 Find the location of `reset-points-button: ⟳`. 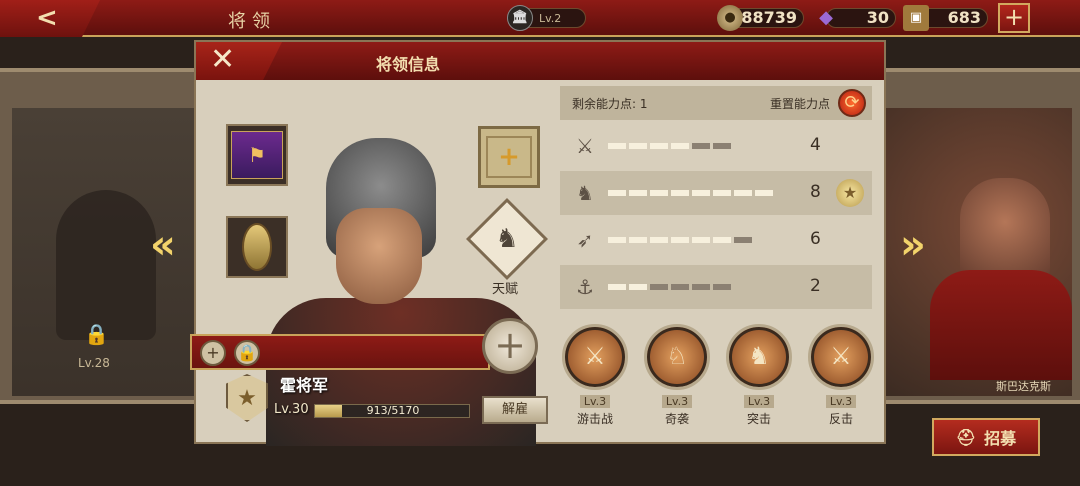

reset-points-button: ⟳ is located at coordinates (852, 103).